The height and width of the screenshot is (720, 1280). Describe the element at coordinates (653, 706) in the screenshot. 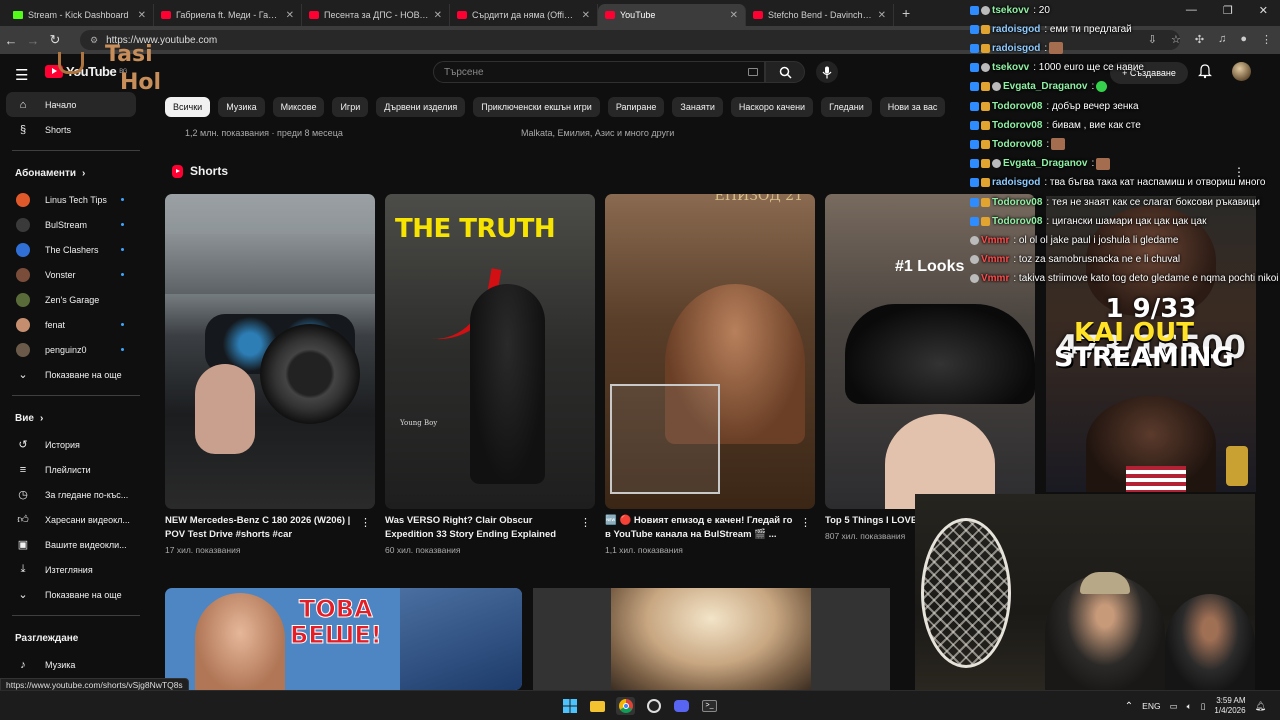

I see `obs-icon` at that location.